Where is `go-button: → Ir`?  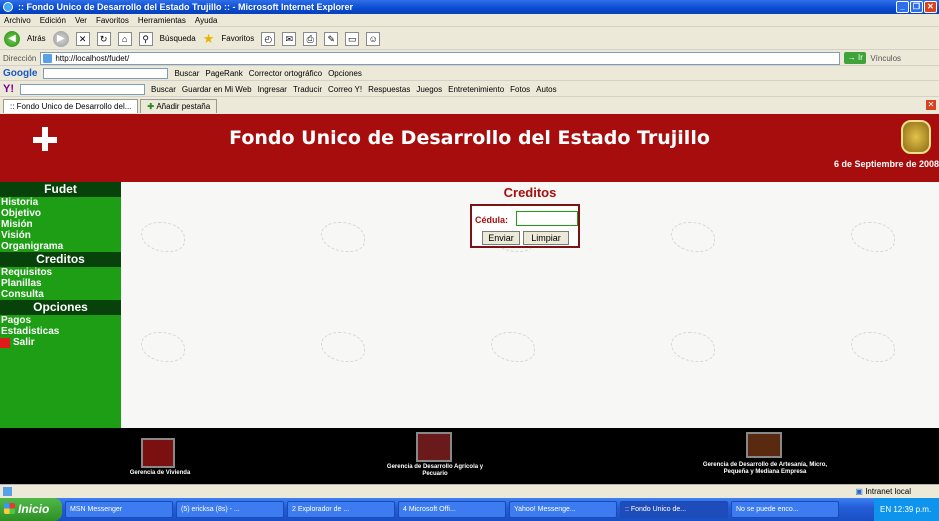 go-button: → Ir is located at coordinates (855, 58).